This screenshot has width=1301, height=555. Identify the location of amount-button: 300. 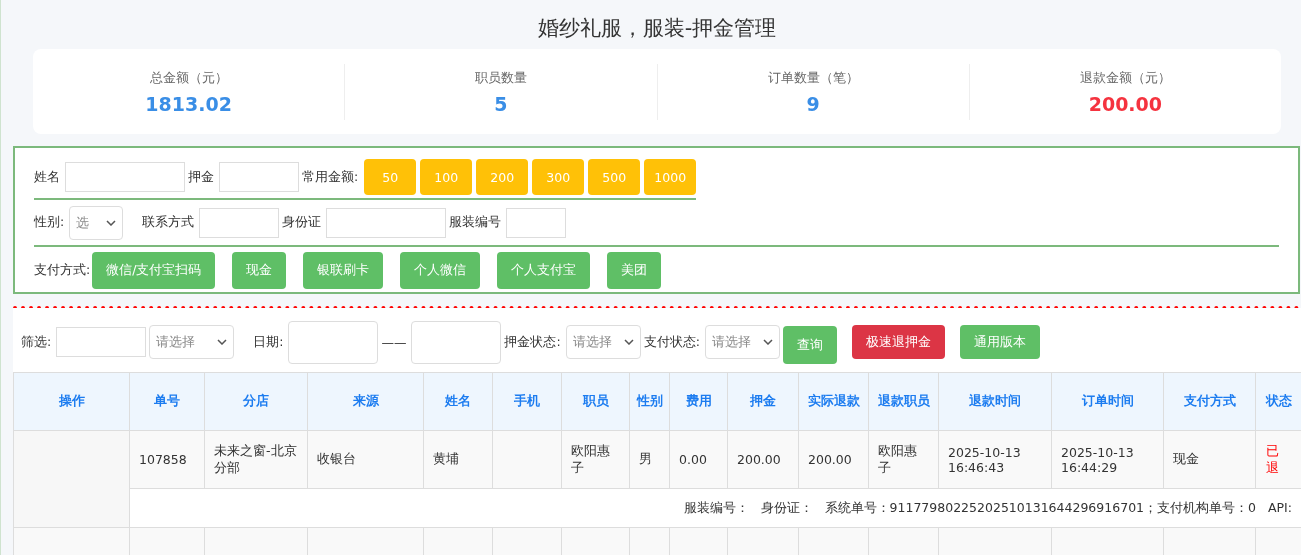
(558, 177).